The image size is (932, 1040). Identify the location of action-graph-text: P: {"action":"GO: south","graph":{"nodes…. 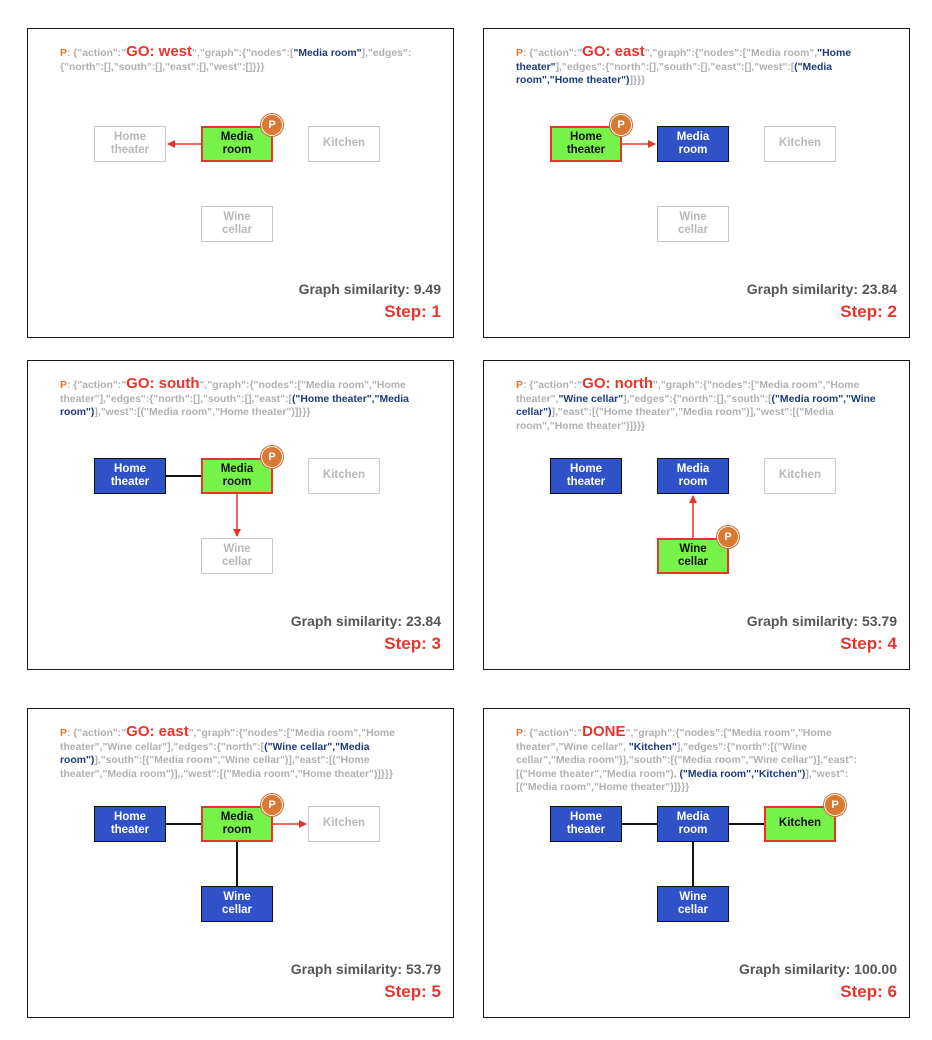
(240, 397).